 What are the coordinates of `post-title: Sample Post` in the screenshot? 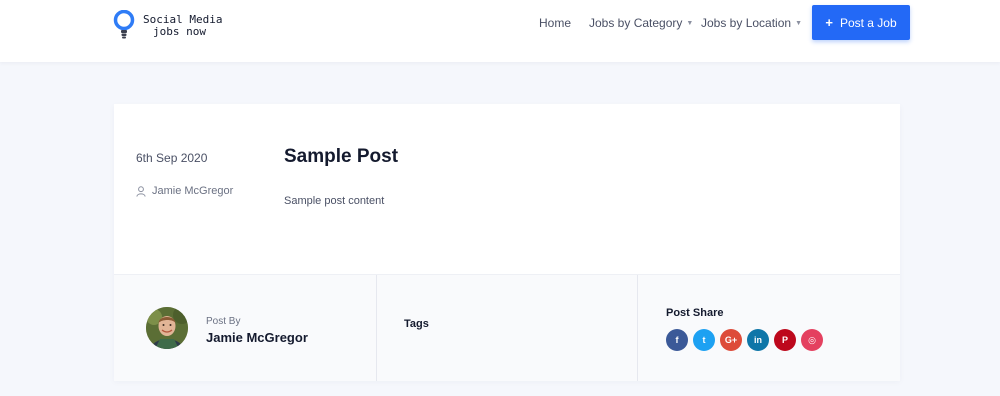 It's located at (341, 156).